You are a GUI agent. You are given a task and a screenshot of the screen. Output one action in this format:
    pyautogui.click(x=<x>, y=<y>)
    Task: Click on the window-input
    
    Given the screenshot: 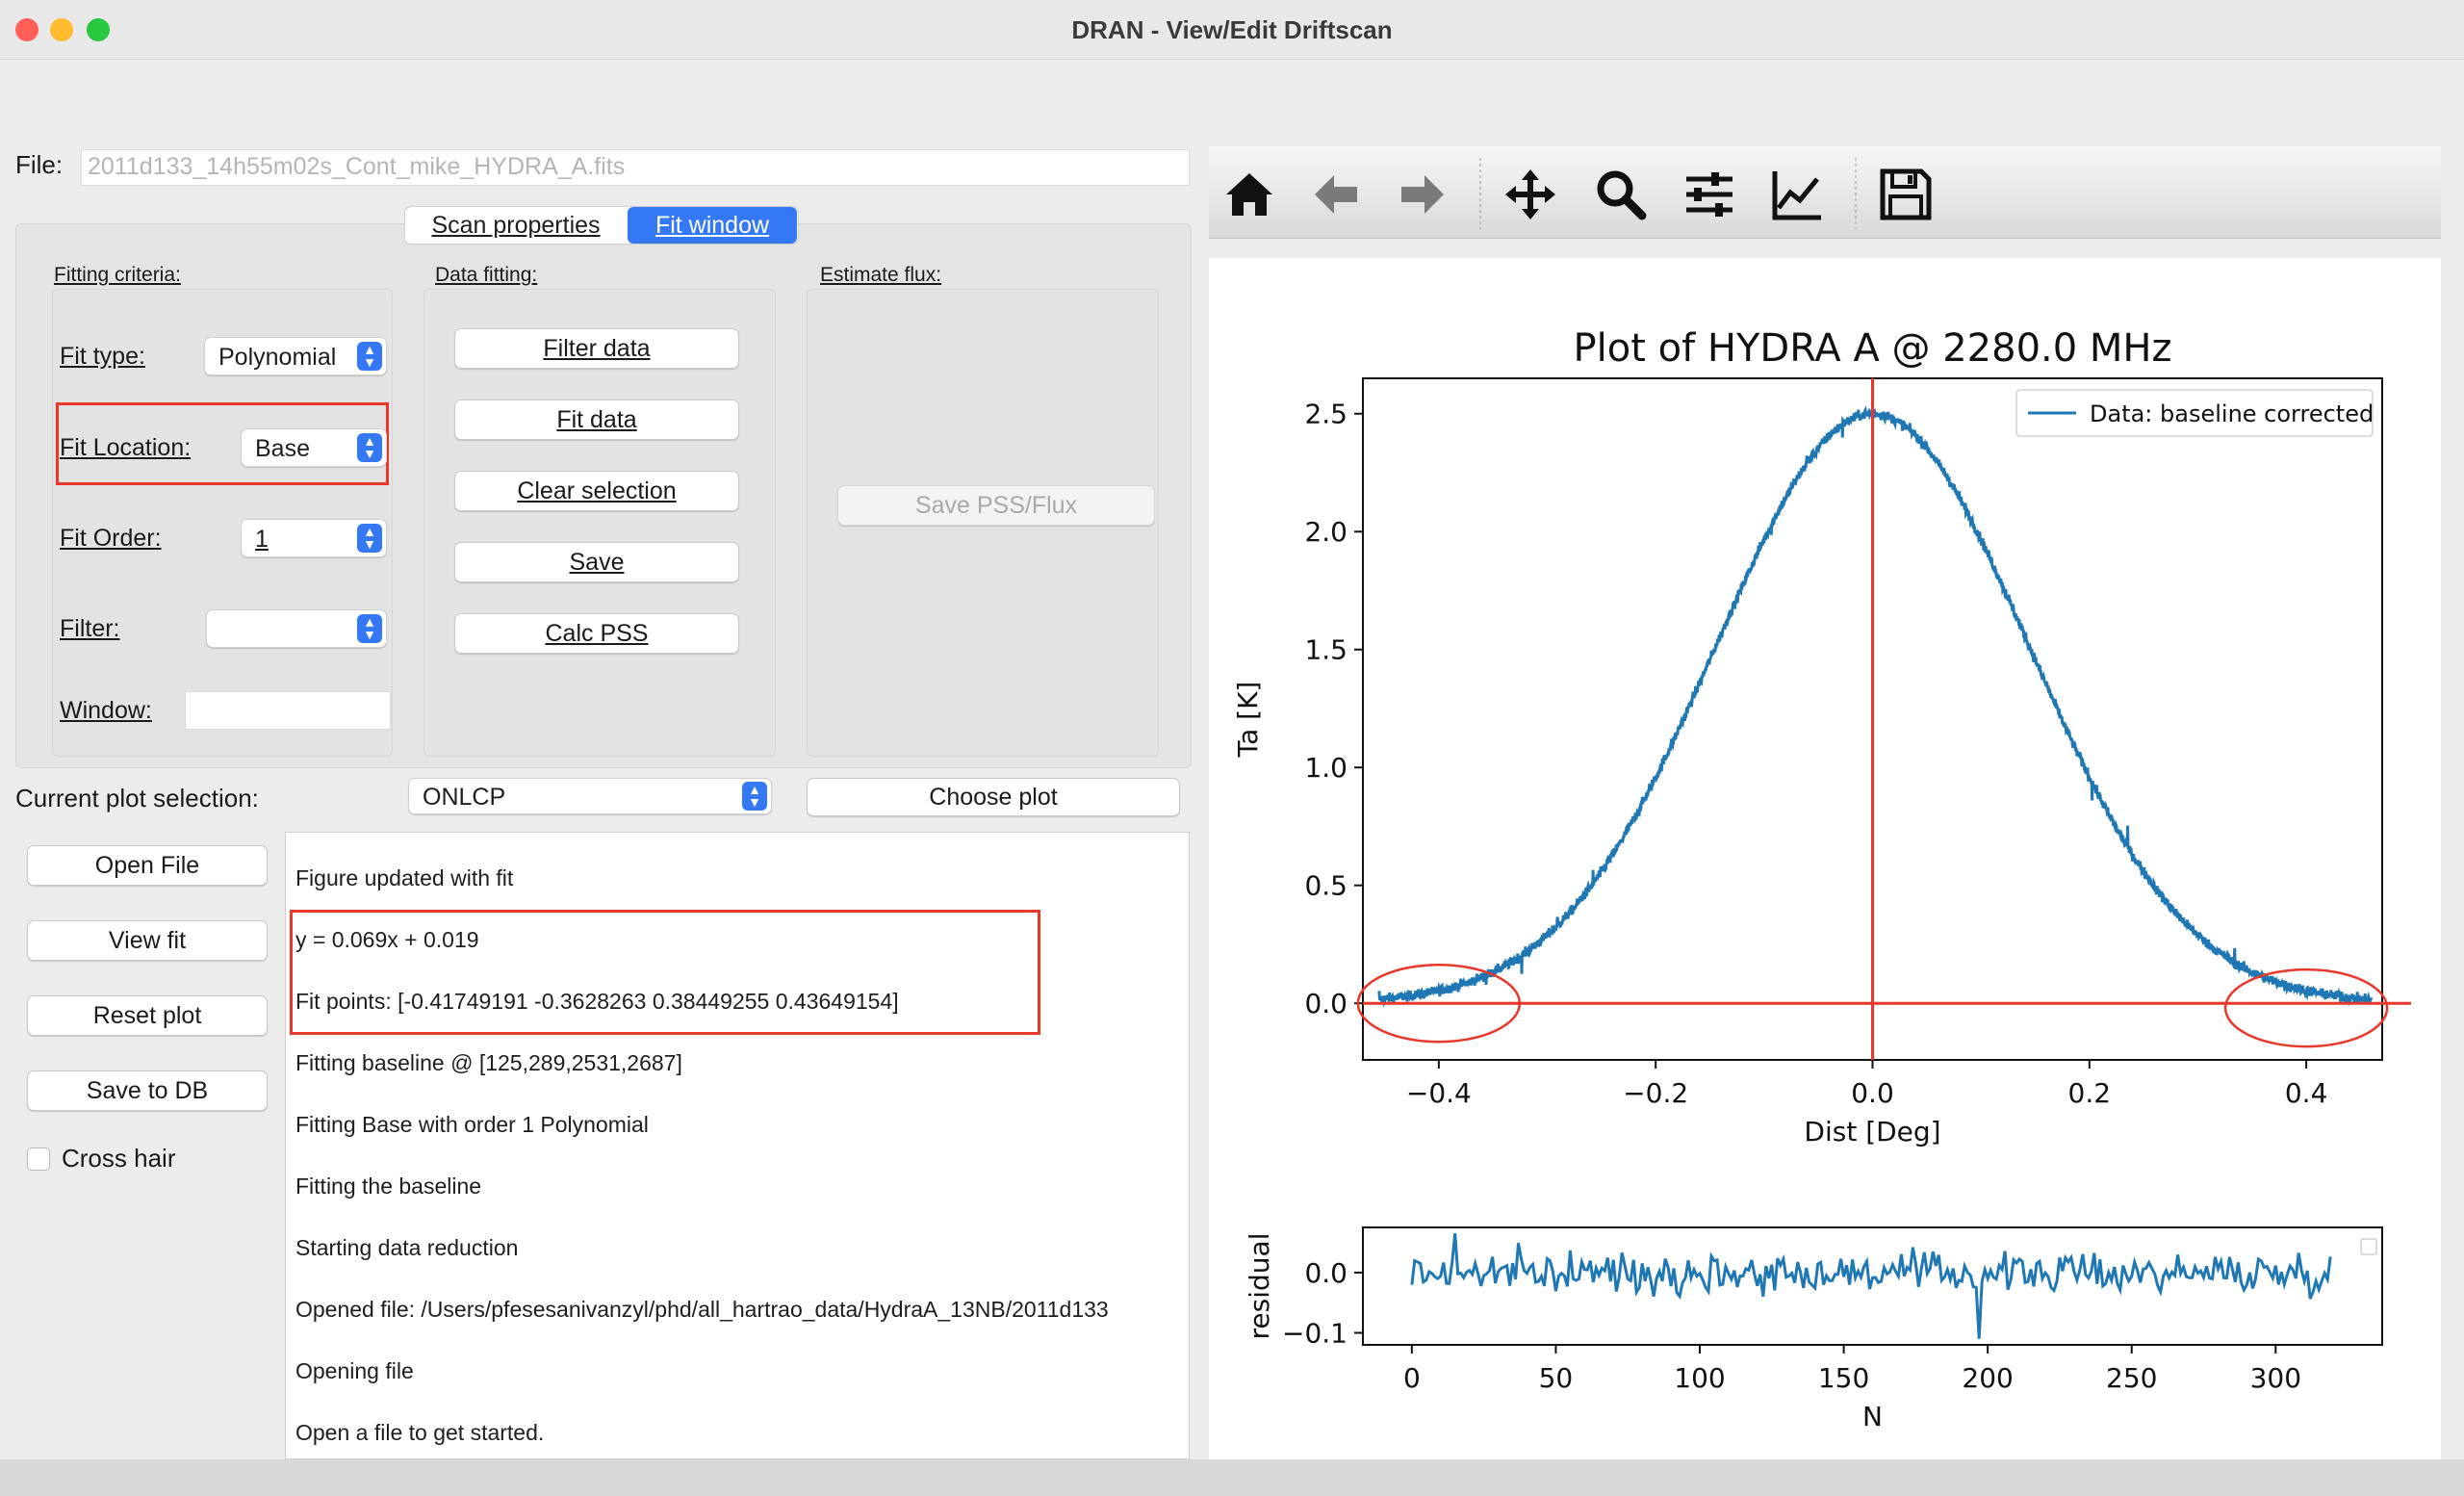 What is the action you would take?
    pyautogui.click(x=288, y=711)
    